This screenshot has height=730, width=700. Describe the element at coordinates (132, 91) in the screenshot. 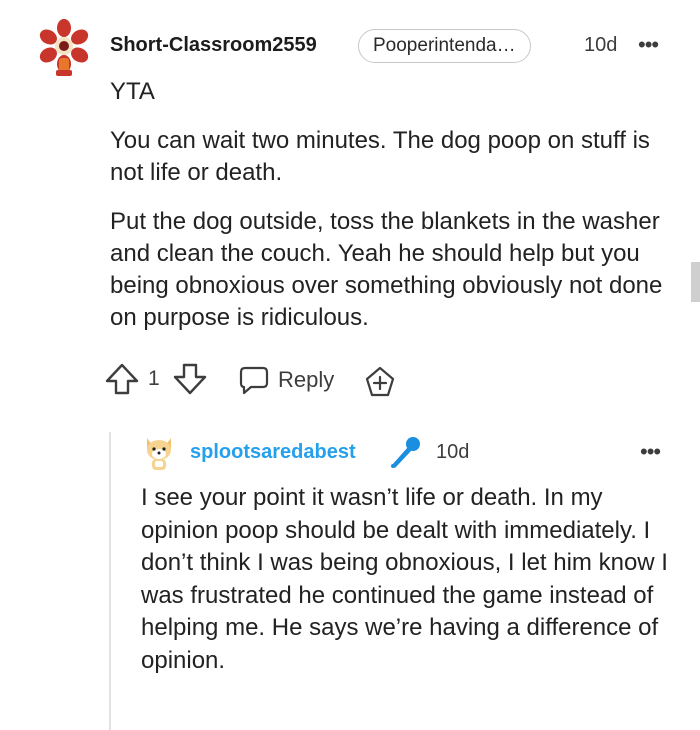

I see `comment-paragraph: YTA` at that location.